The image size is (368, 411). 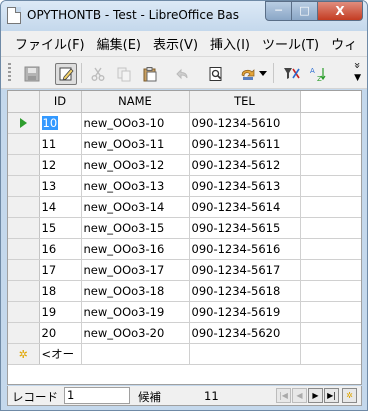 I want to click on print-preview-icon, so click(x=216, y=74).